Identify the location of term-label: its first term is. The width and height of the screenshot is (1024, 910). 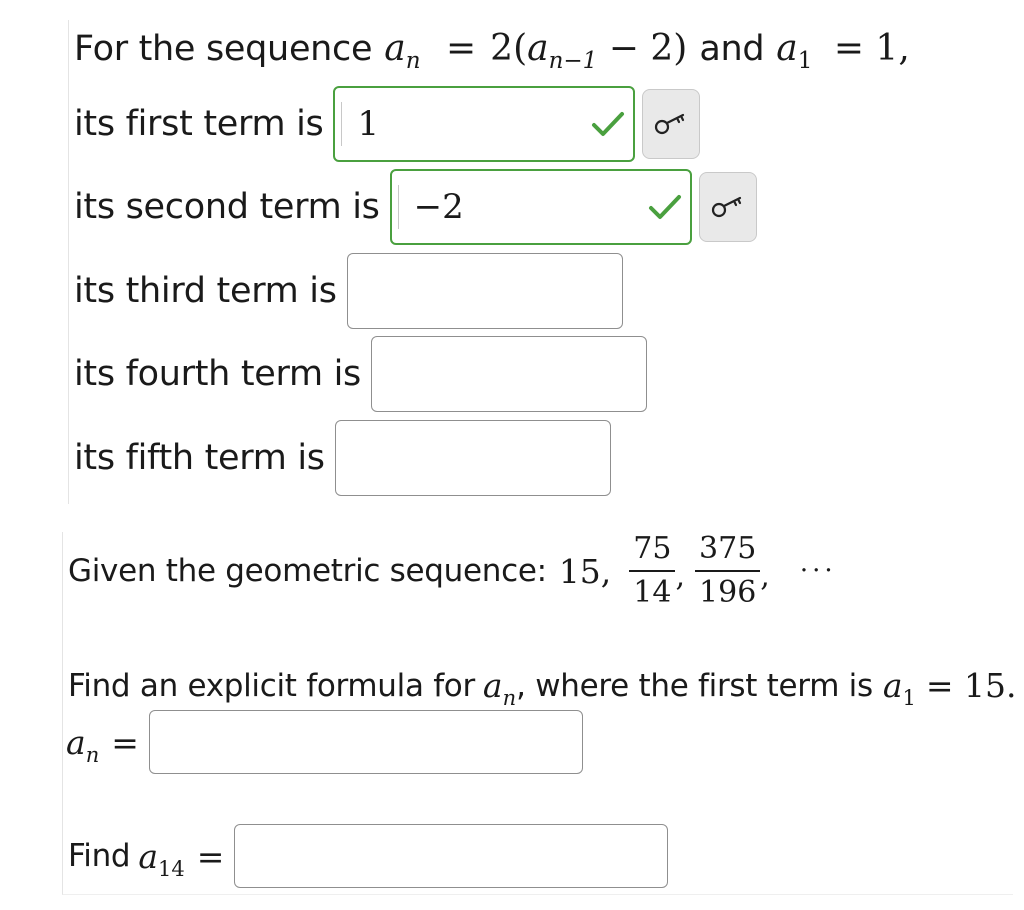
(199, 124).